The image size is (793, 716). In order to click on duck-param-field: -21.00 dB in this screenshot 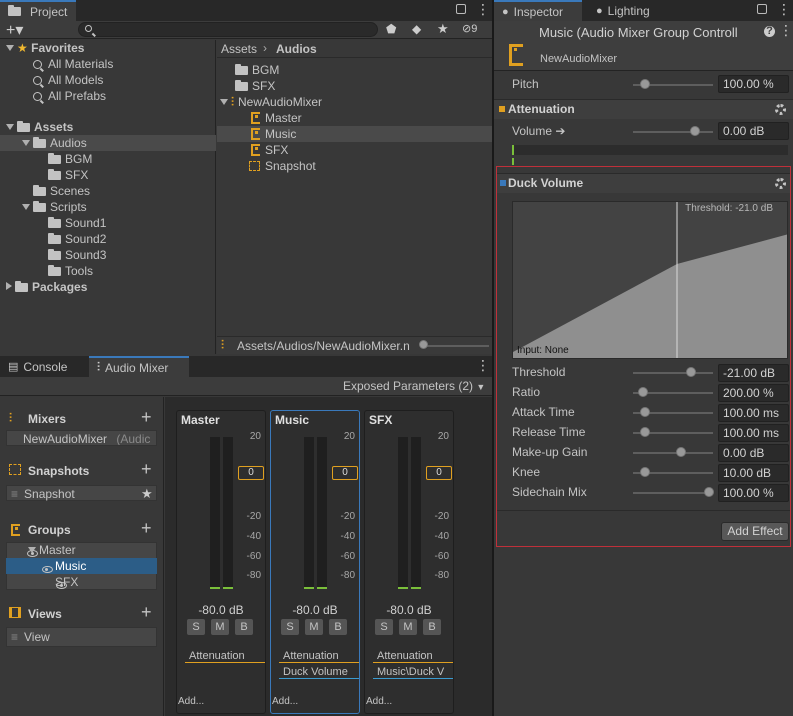, I will do `click(753, 373)`.